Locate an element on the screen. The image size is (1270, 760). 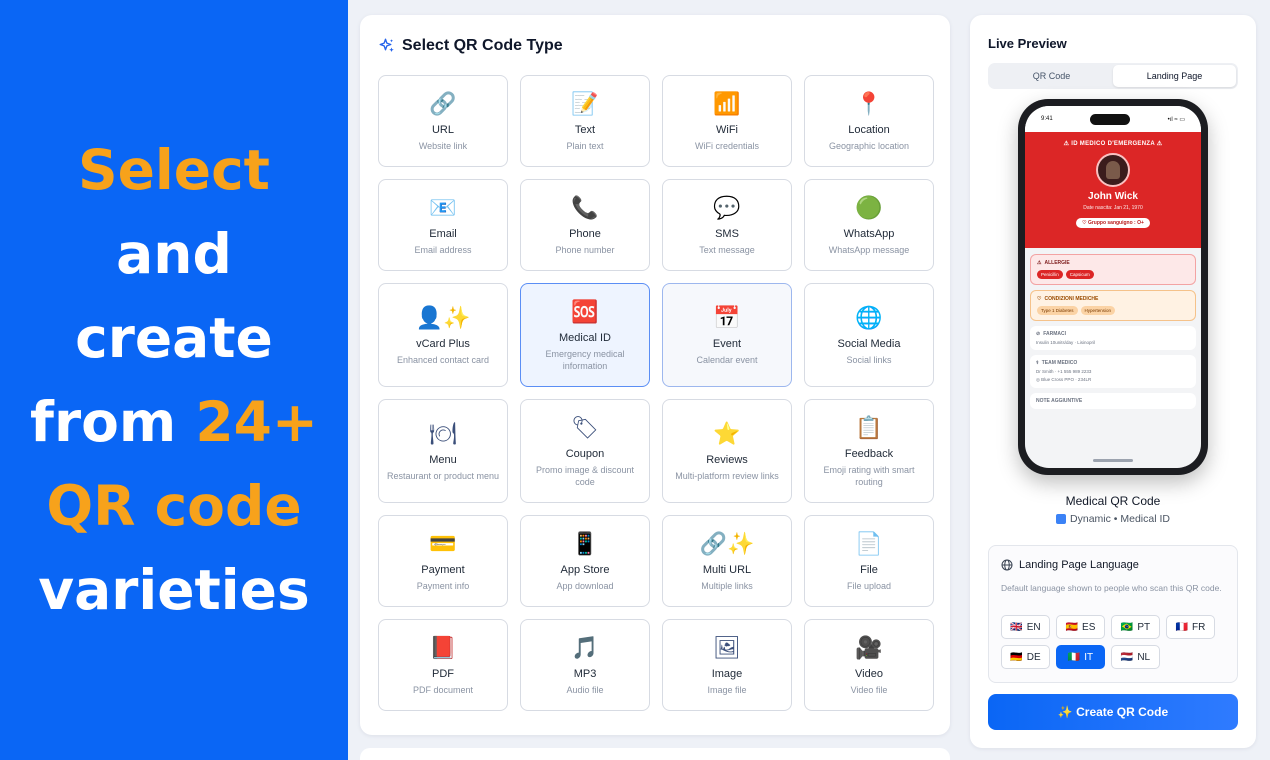
language-option-de: 🇩🇪 DE is located at coordinates (1025, 657).